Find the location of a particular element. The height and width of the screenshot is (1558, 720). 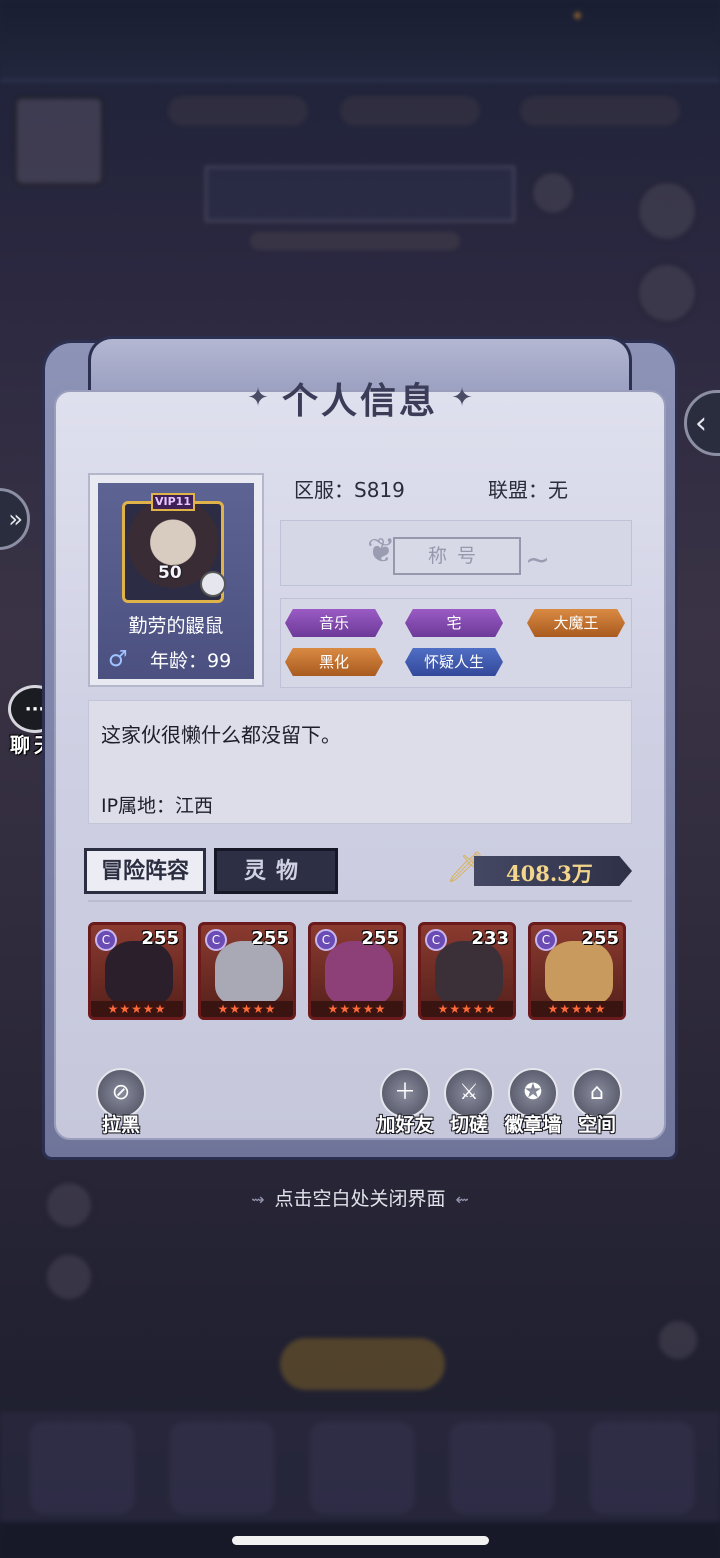

bg-gold-button is located at coordinates (362, 1364).